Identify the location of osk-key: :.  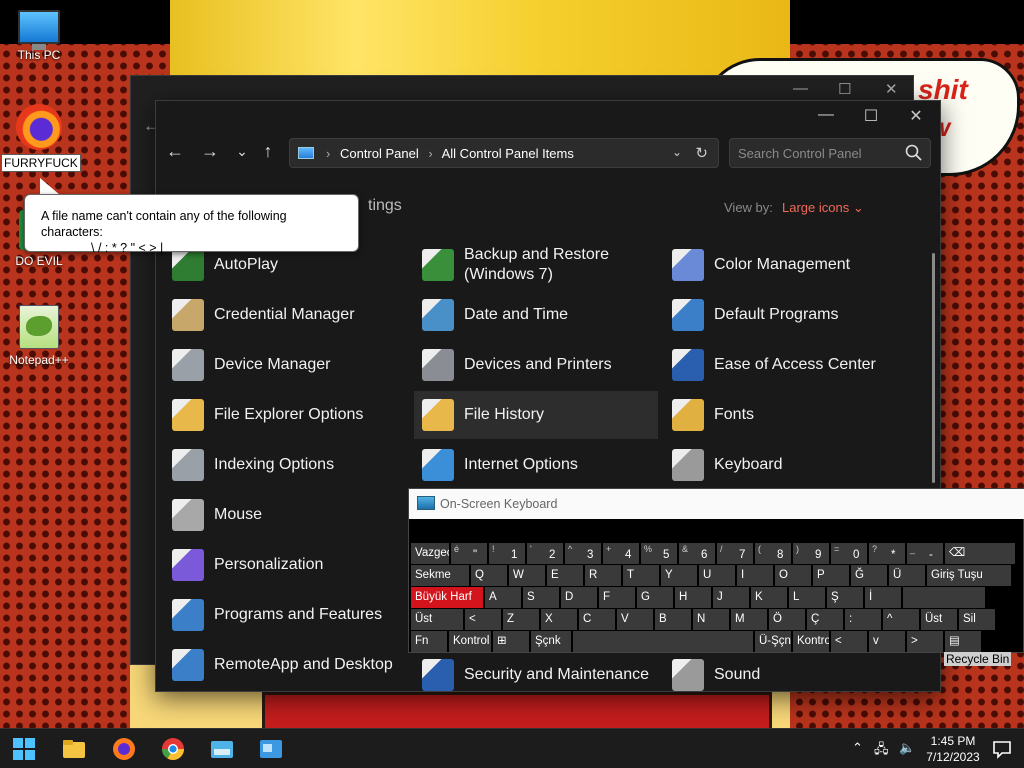
(863, 619).